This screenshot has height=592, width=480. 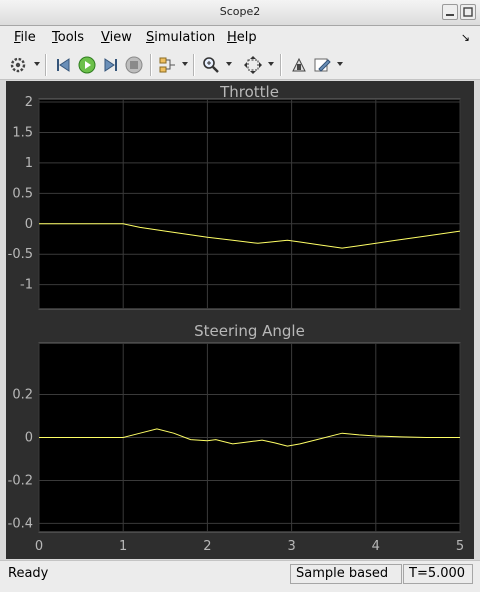 What do you see at coordinates (134, 65) in the screenshot?
I see `stop-icon` at bounding box center [134, 65].